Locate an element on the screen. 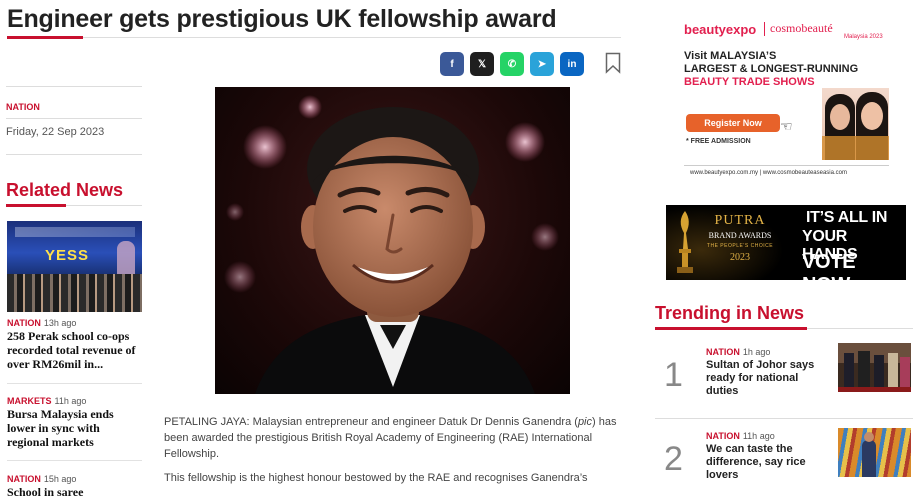 The width and height of the screenshot is (915, 503). register-now-button: Register Now is located at coordinates (733, 123).